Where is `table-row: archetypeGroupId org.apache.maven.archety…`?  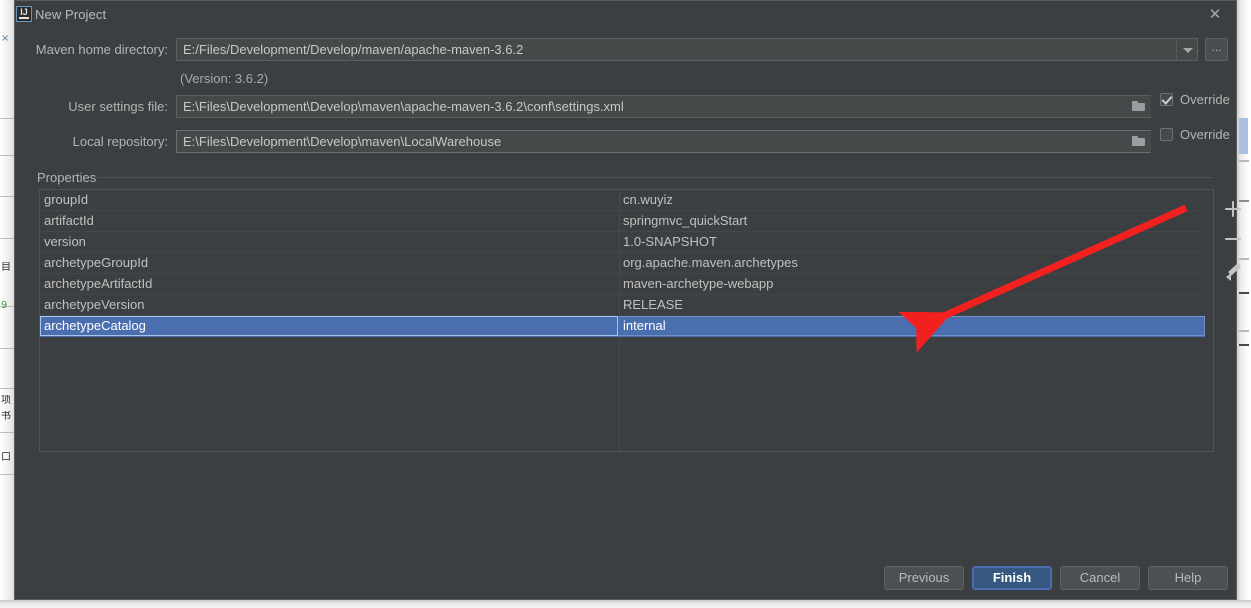 table-row: archetypeGroupId org.apache.maven.archety… is located at coordinates (622, 263).